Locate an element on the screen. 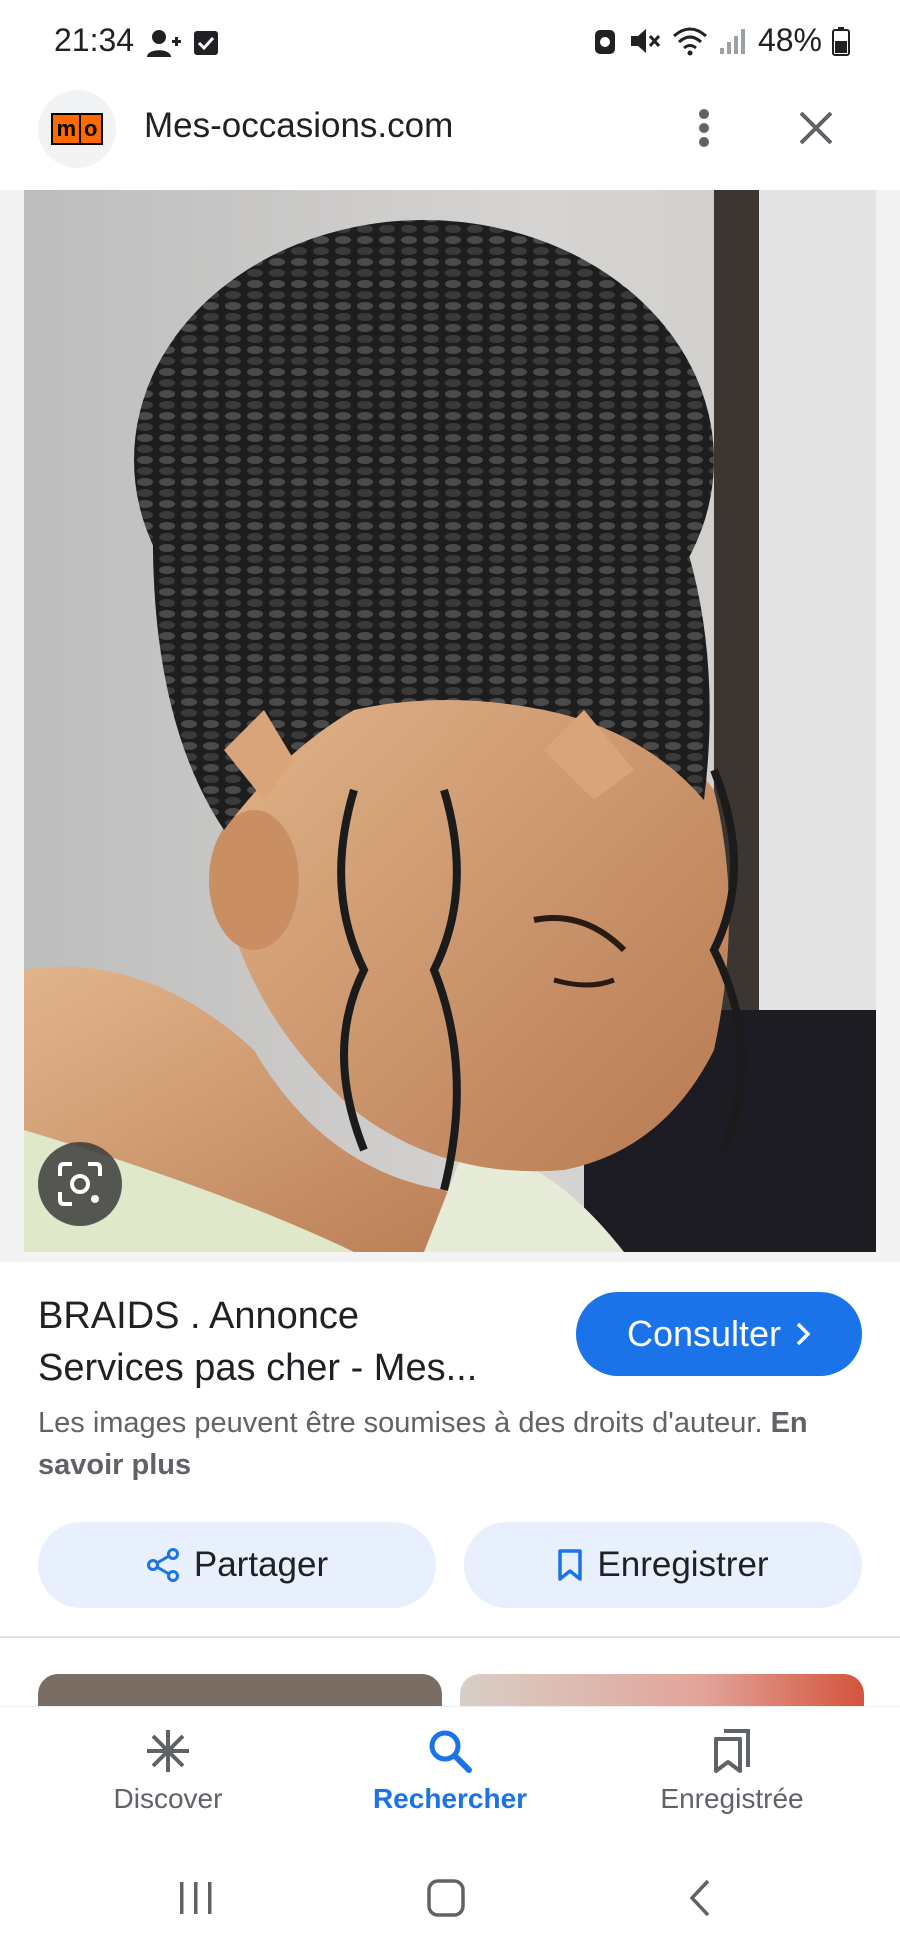 The width and height of the screenshot is (900, 1950). tab-header: m o Mes-occasions.com is located at coordinates (450, 137).